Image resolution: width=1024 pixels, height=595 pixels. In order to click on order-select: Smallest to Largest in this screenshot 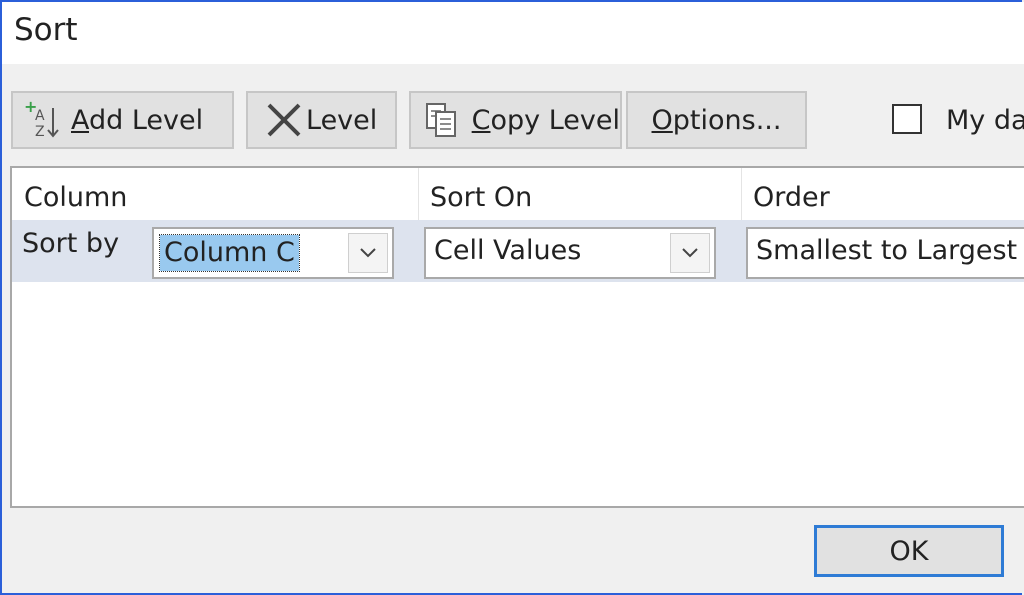, I will do `click(885, 253)`.